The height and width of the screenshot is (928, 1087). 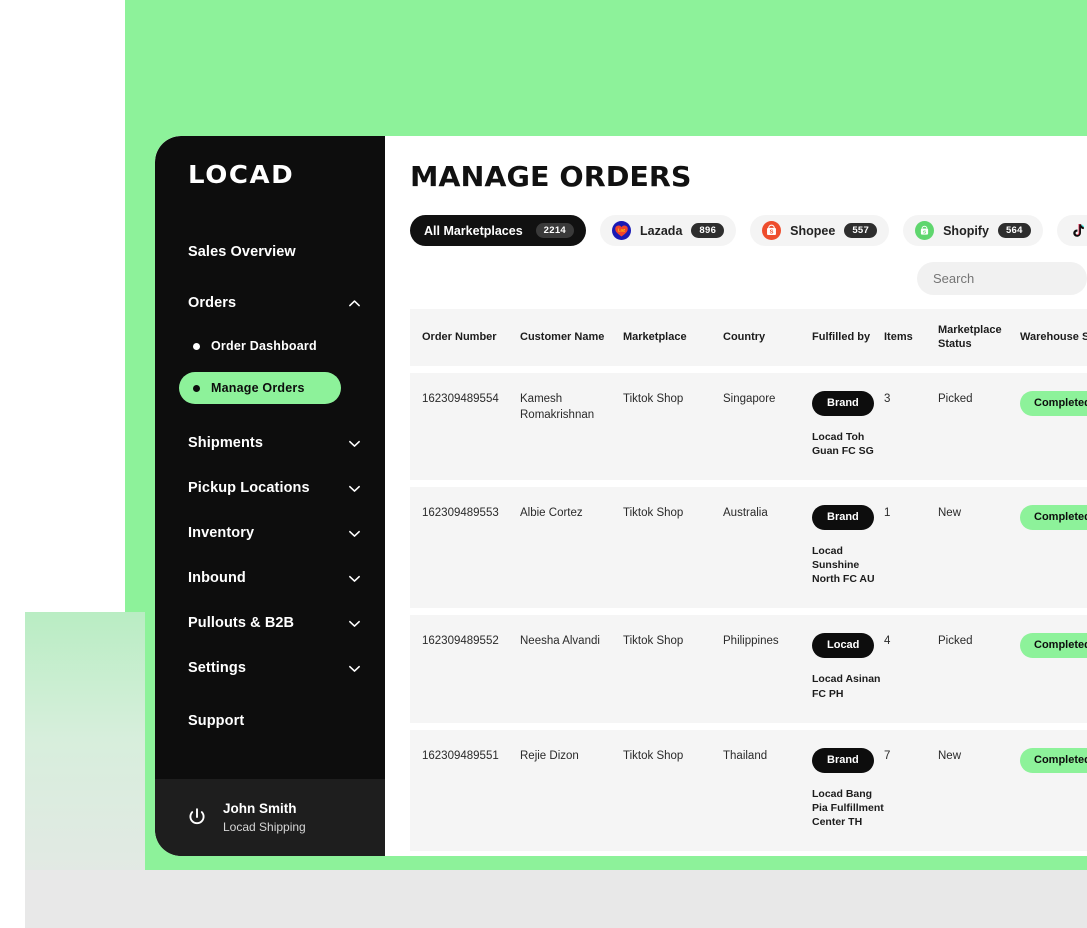 I want to click on sidebar-item-pickup-locations: Pickup Locations, so click(x=270, y=488).